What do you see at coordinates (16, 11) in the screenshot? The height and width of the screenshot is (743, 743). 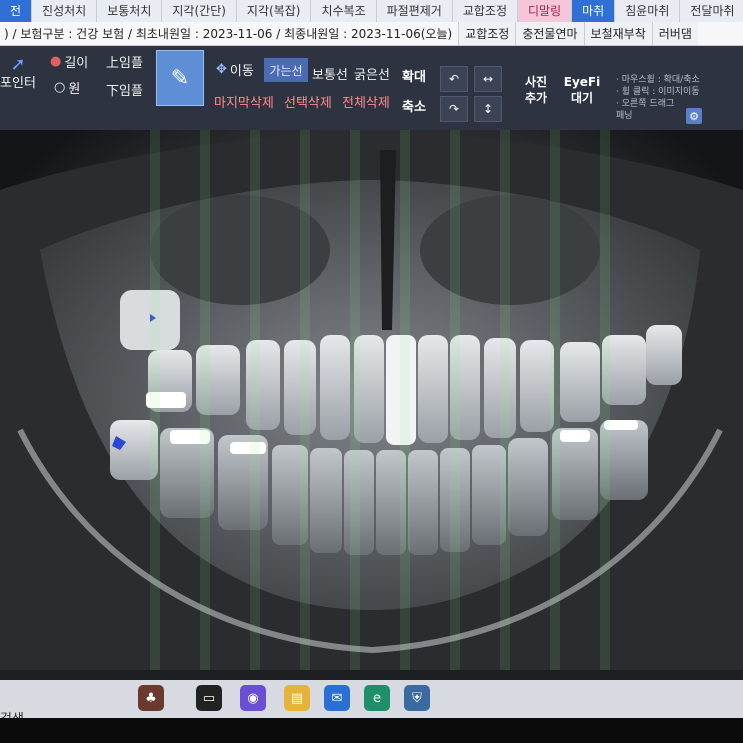 I see `procedure-tab: 전` at bounding box center [16, 11].